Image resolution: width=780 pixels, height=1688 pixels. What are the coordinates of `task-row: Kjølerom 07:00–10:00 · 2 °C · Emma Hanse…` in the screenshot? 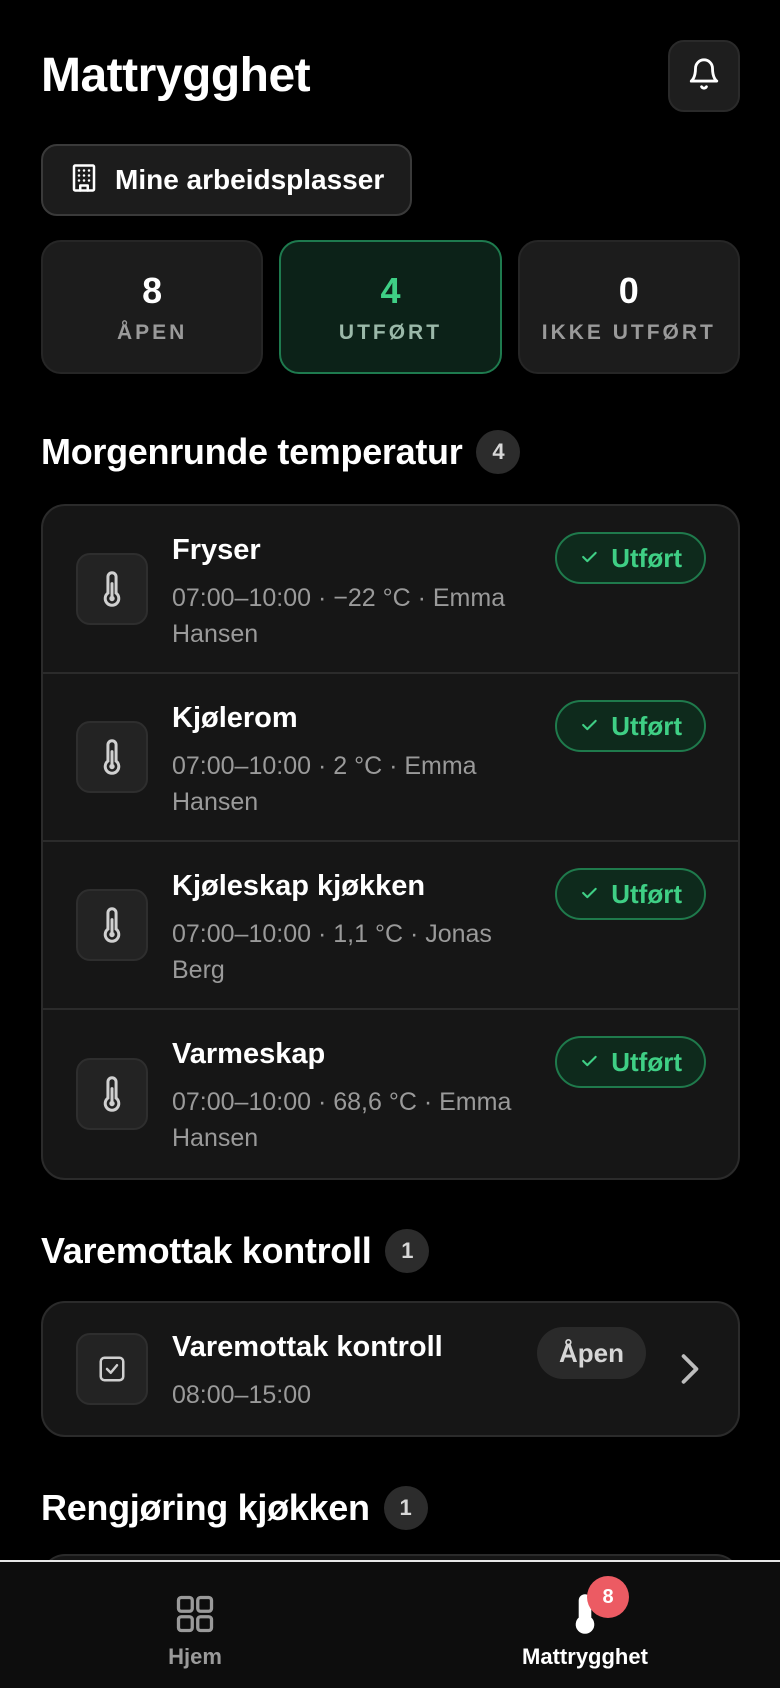 It's located at (390, 758).